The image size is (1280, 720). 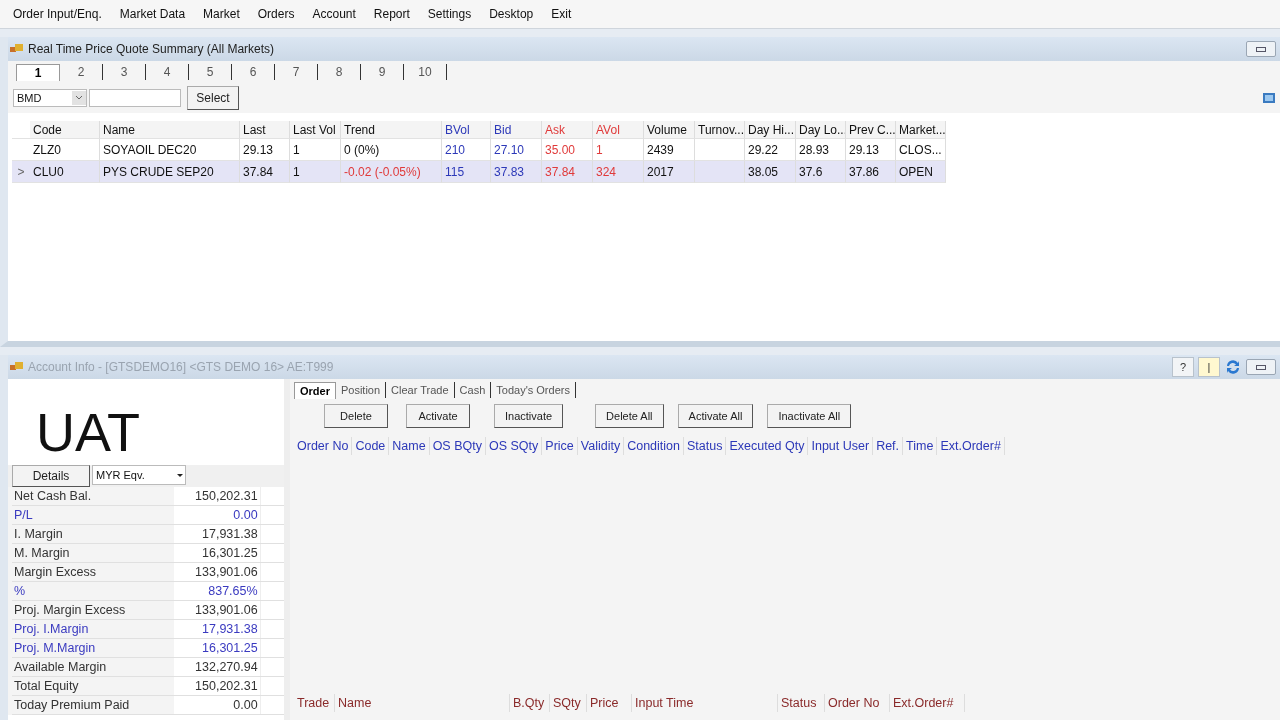 What do you see at coordinates (516, 172) in the screenshot?
I see `table-cell: 37.83` at bounding box center [516, 172].